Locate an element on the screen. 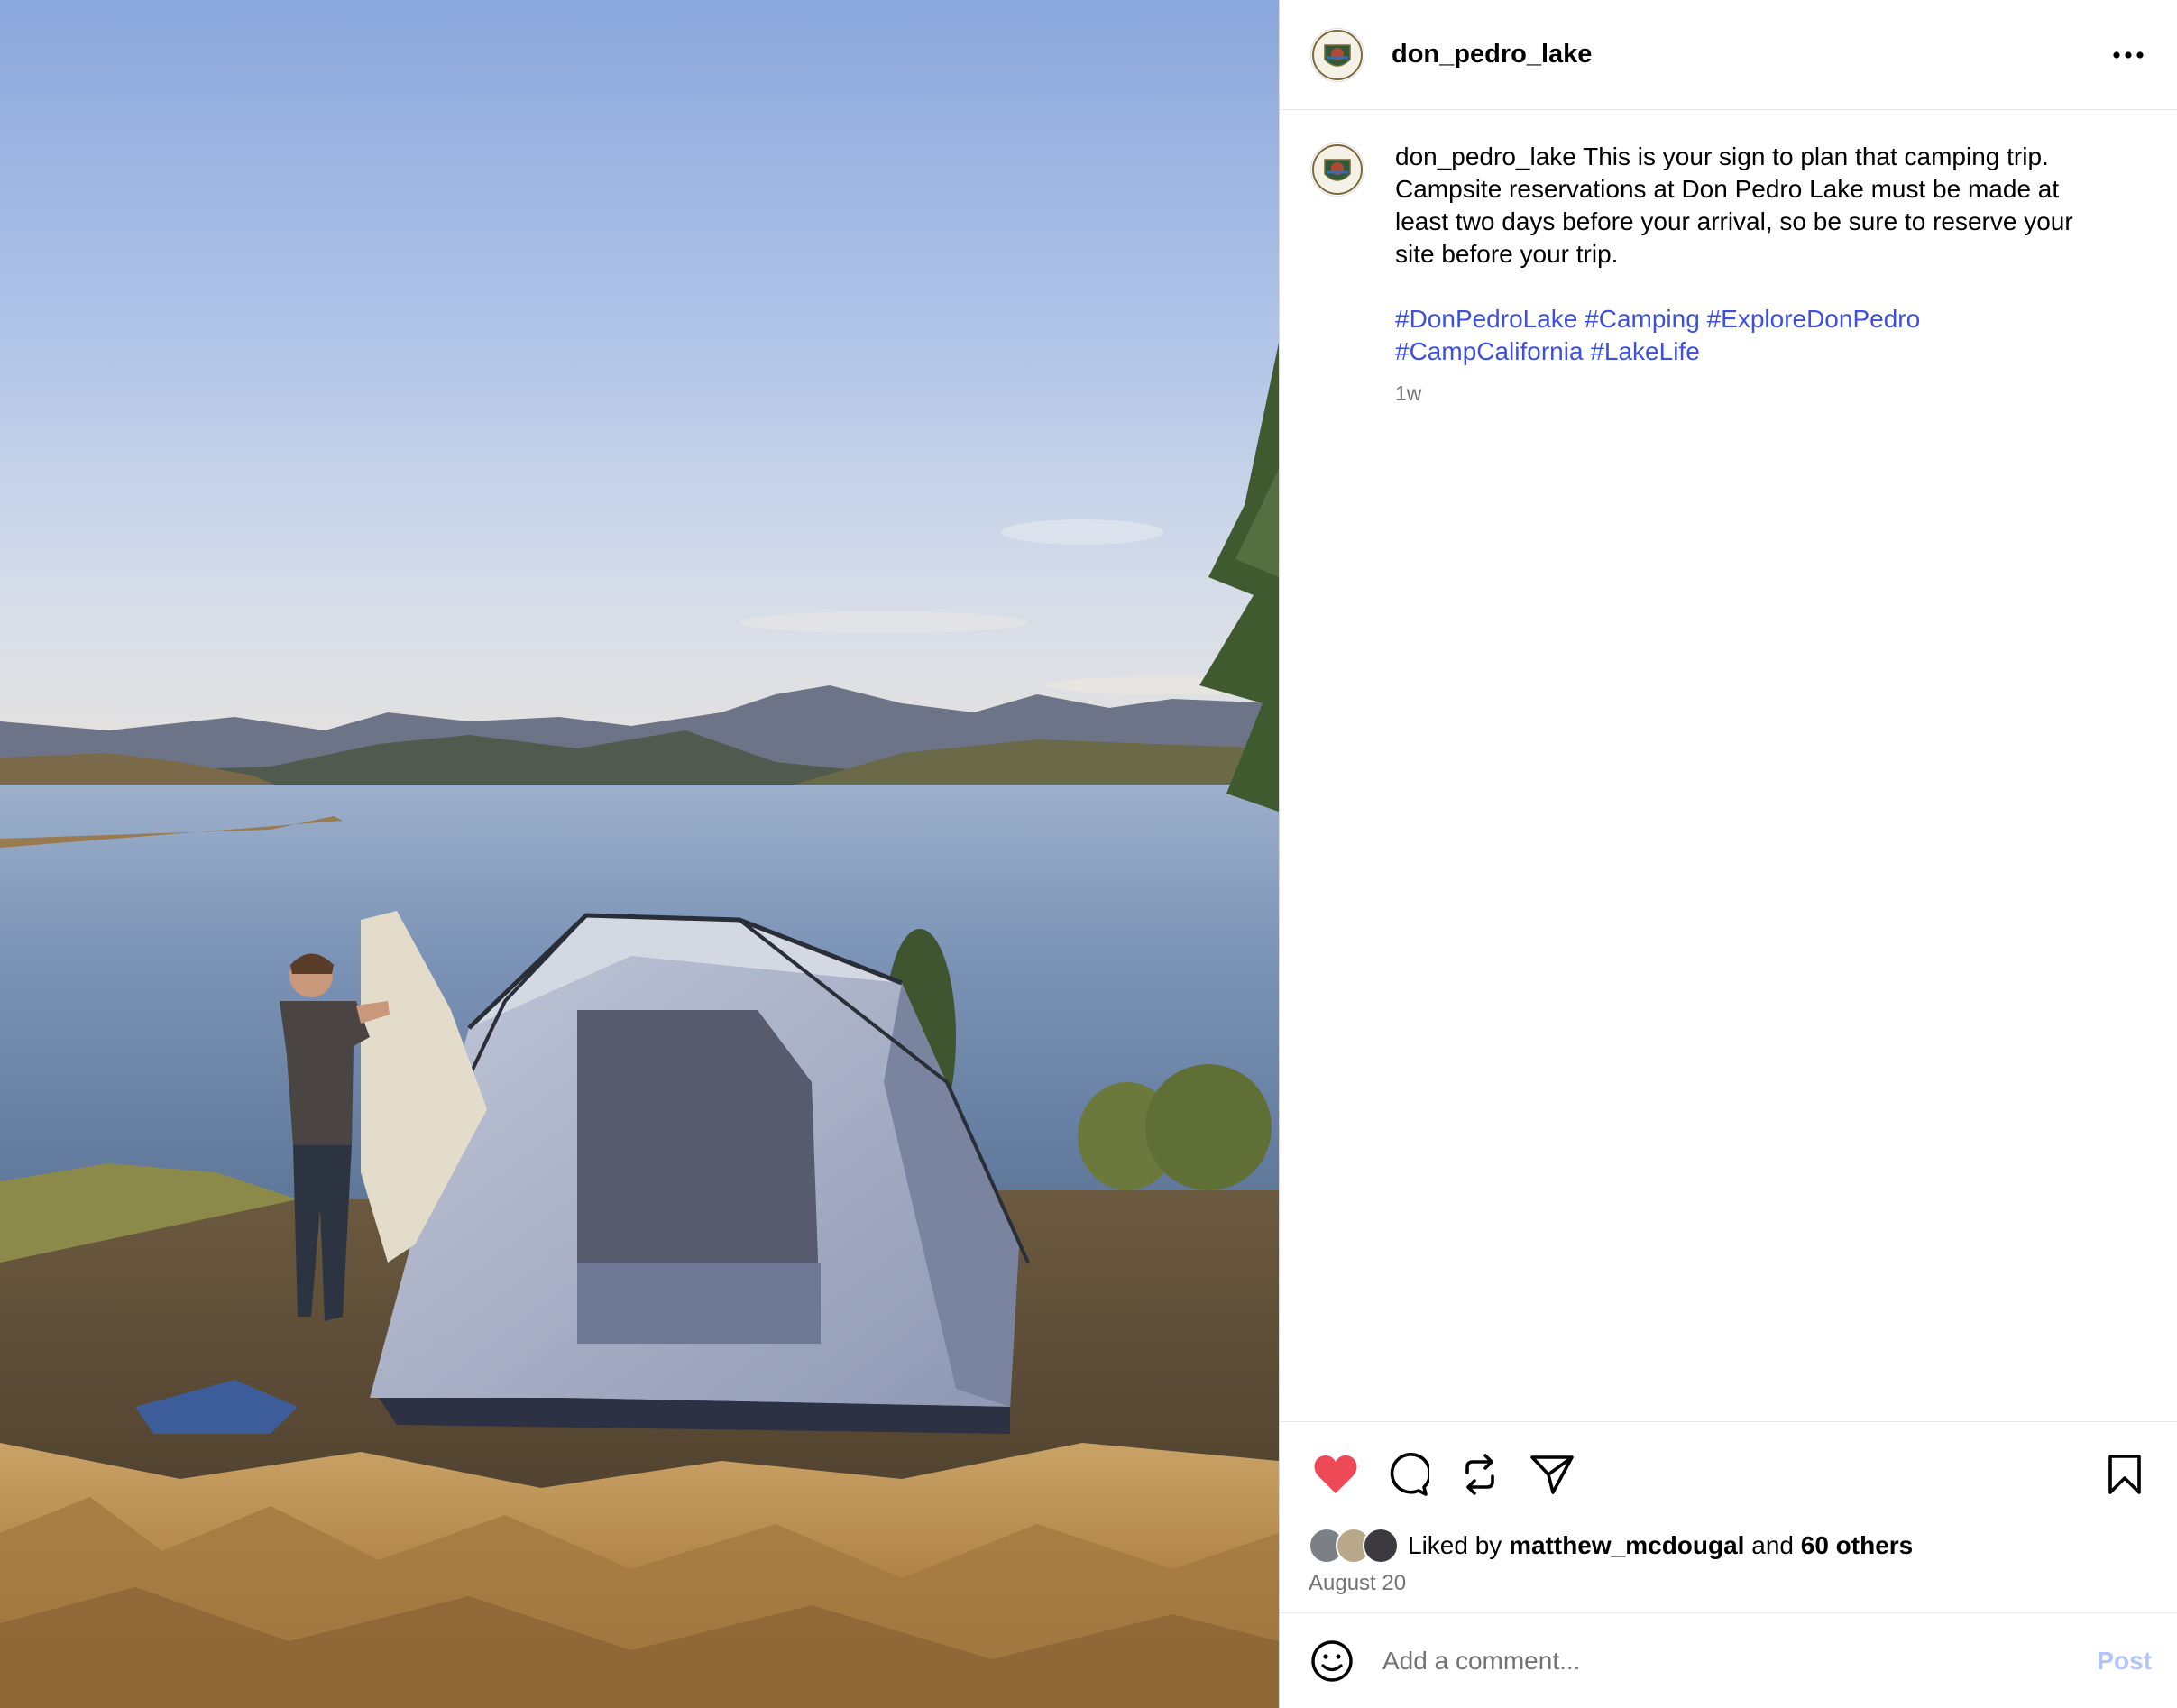 The height and width of the screenshot is (1708, 2177). action-bar is located at coordinates (1729, 1473).